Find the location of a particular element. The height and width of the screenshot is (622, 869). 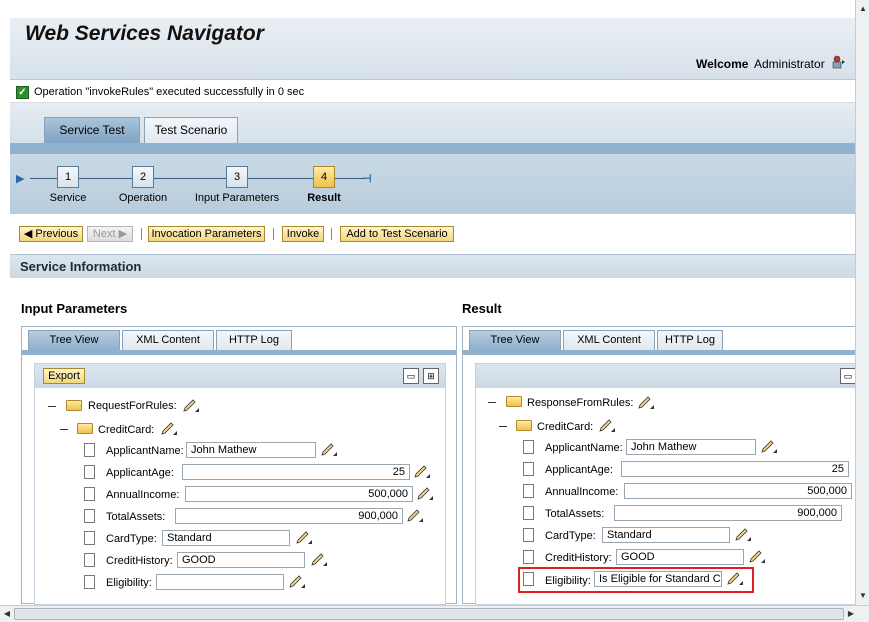

invoke-button: Invoke is located at coordinates (303, 234).